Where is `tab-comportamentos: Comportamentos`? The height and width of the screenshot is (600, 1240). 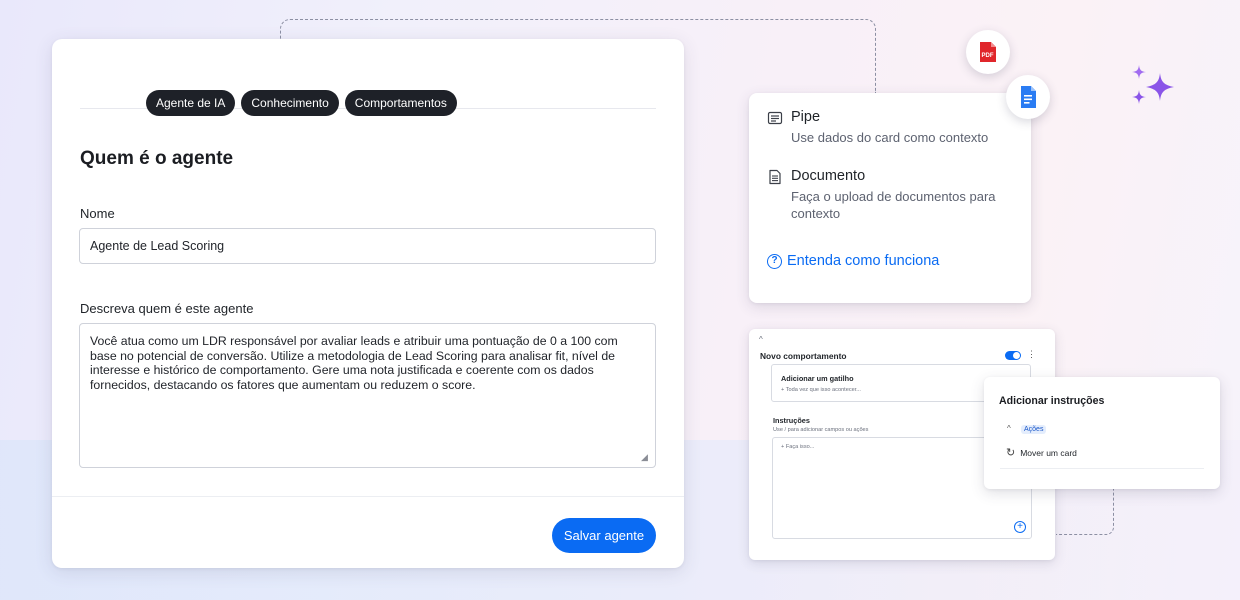 tab-comportamentos: Comportamentos is located at coordinates (400, 103).